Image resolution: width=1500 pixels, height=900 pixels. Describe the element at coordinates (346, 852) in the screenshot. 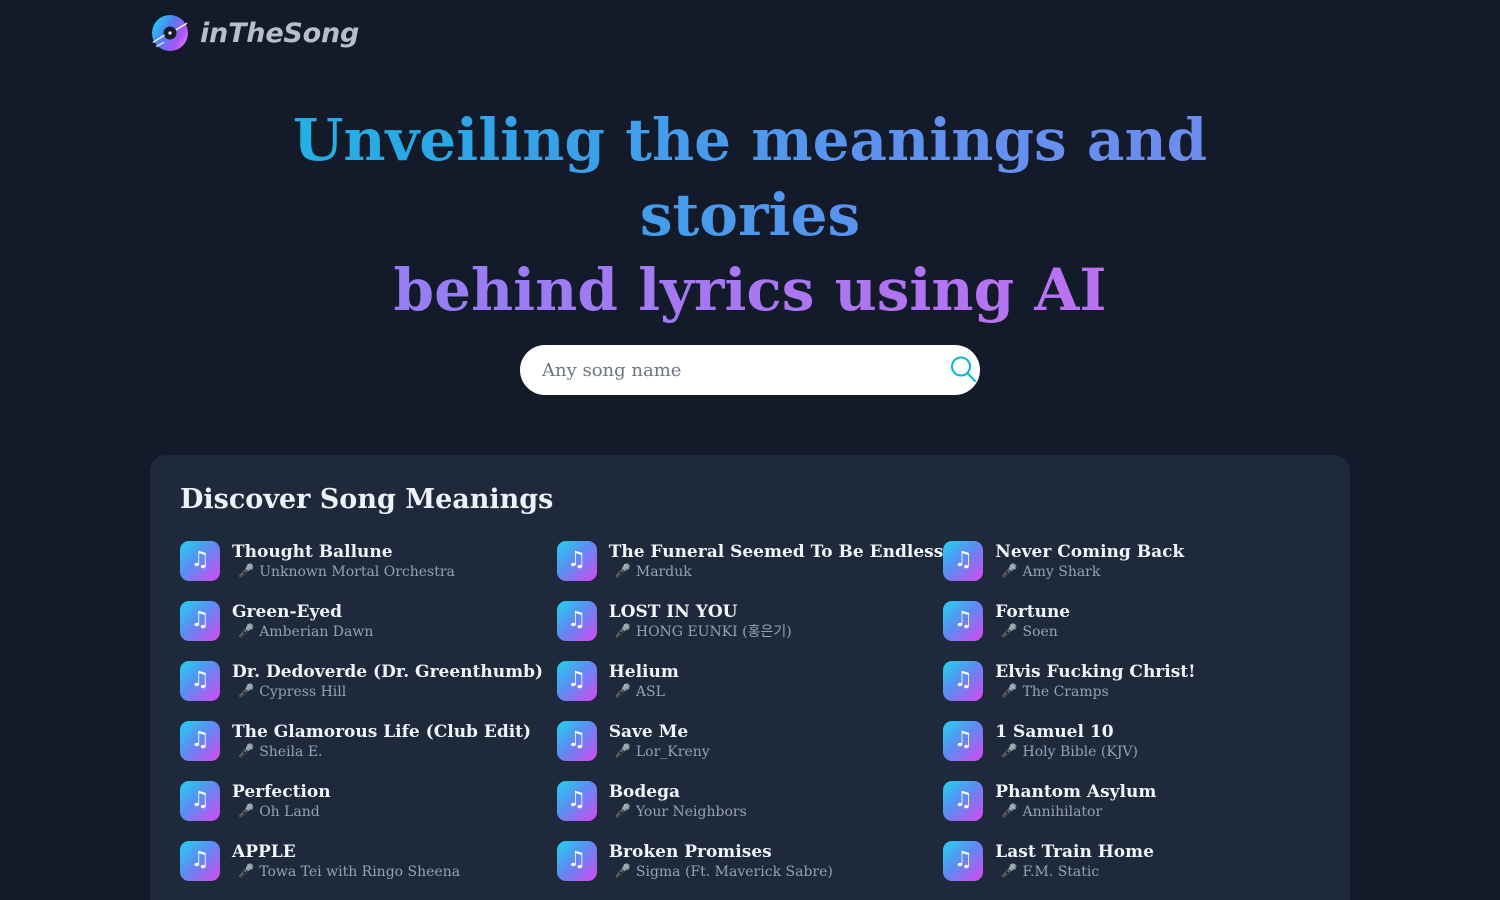

I see `song-title: APPLE` at that location.